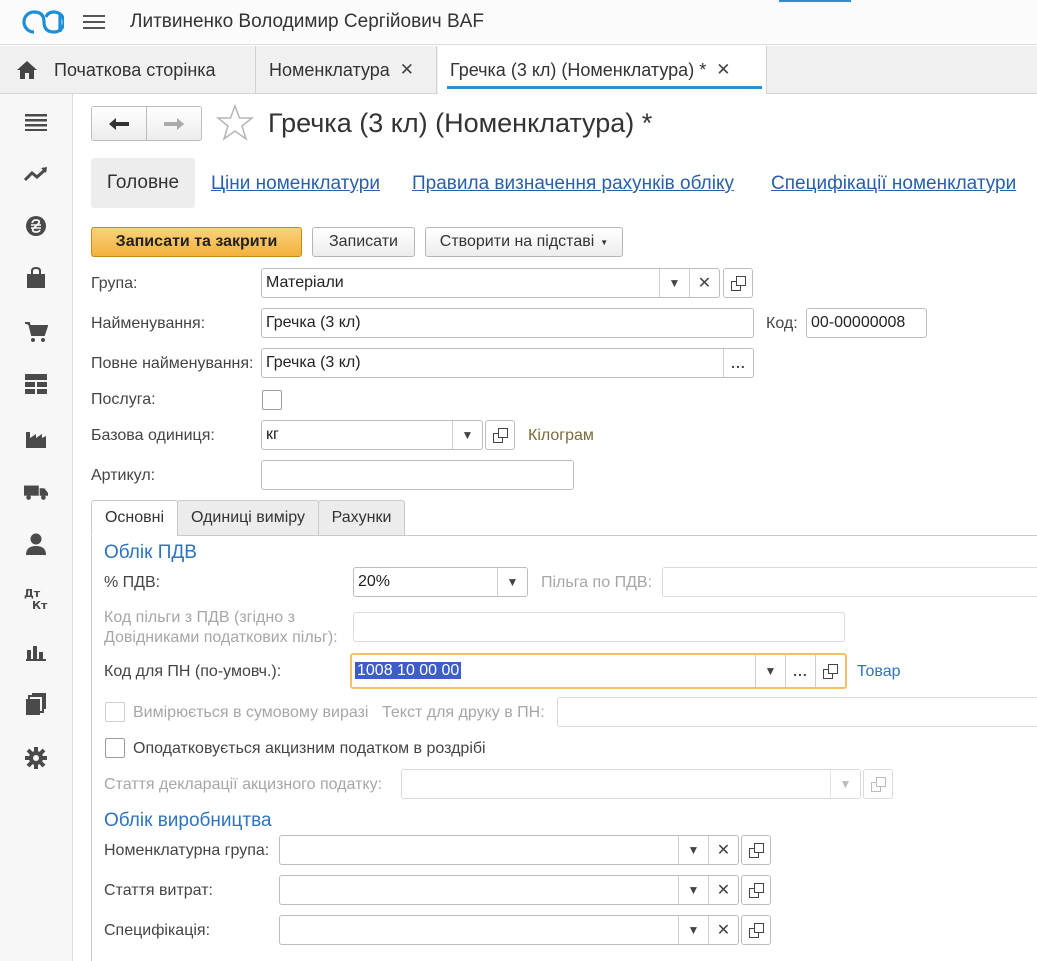 The image size is (1037, 961). What do you see at coordinates (36, 544) in the screenshot?
I see `person-icon` at bounding box center [36, 544].